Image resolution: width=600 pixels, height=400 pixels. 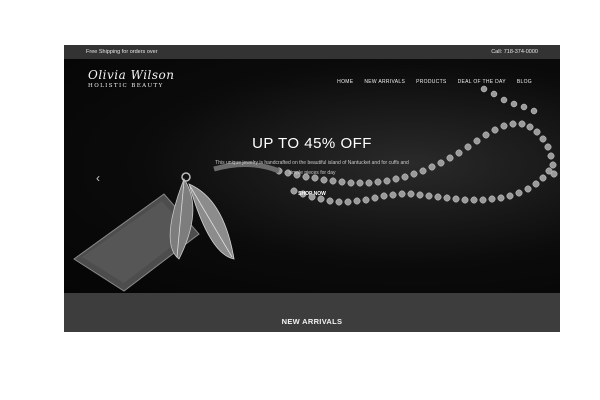 I want to click on nav-home: HOME, so click(x=345, y=82).